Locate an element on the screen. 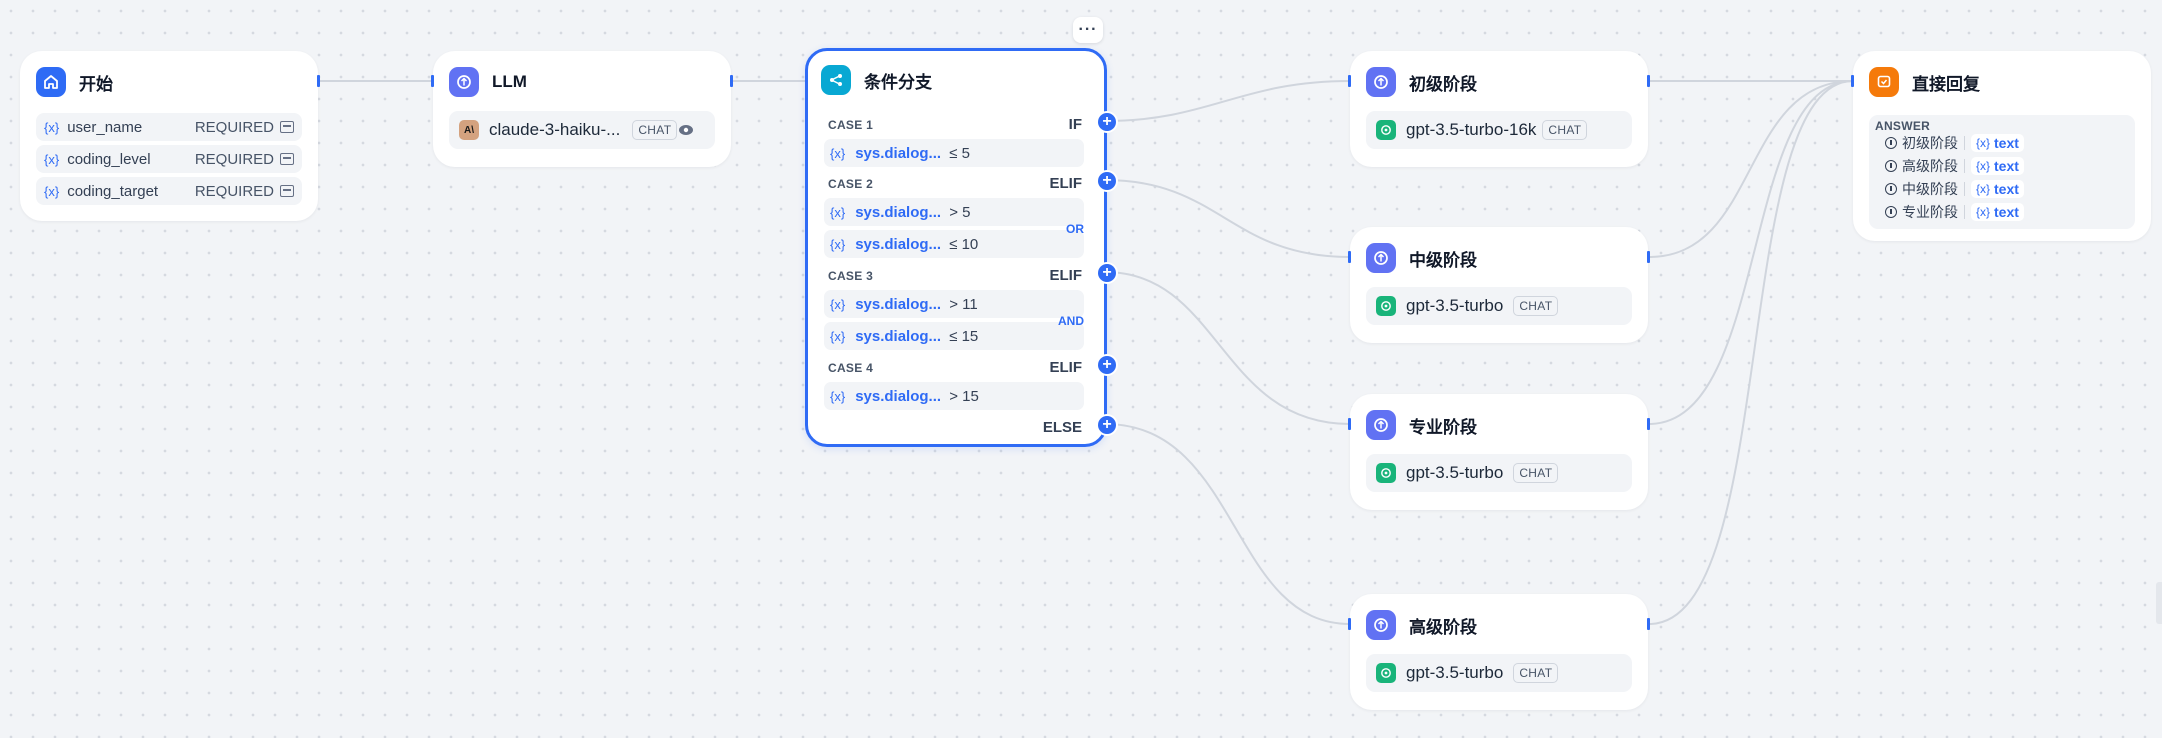 This screenshot has width=2162, height=738. input-field-icon is located at coordinates (287, 191).